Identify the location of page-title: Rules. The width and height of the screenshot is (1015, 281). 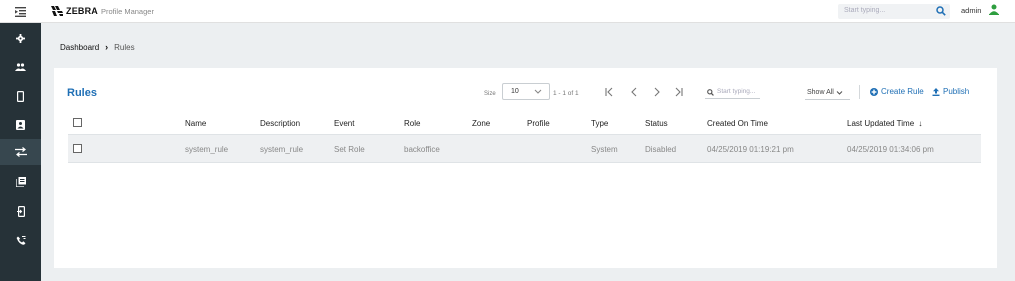
(82, 93).